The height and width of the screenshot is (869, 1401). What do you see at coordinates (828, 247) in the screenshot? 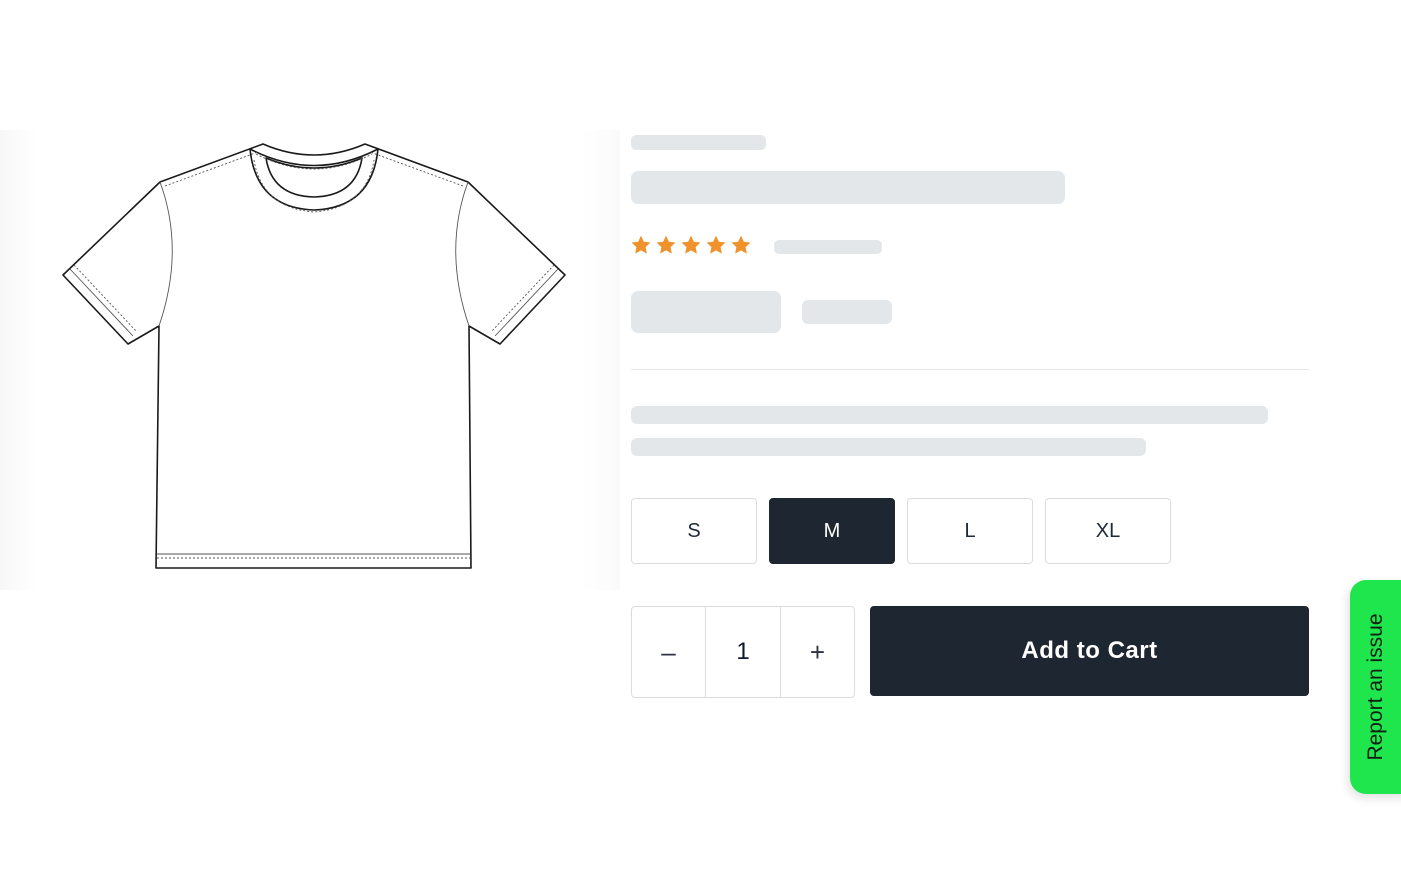
I see `reviews-placeholder` at bounding box center [828, 247].